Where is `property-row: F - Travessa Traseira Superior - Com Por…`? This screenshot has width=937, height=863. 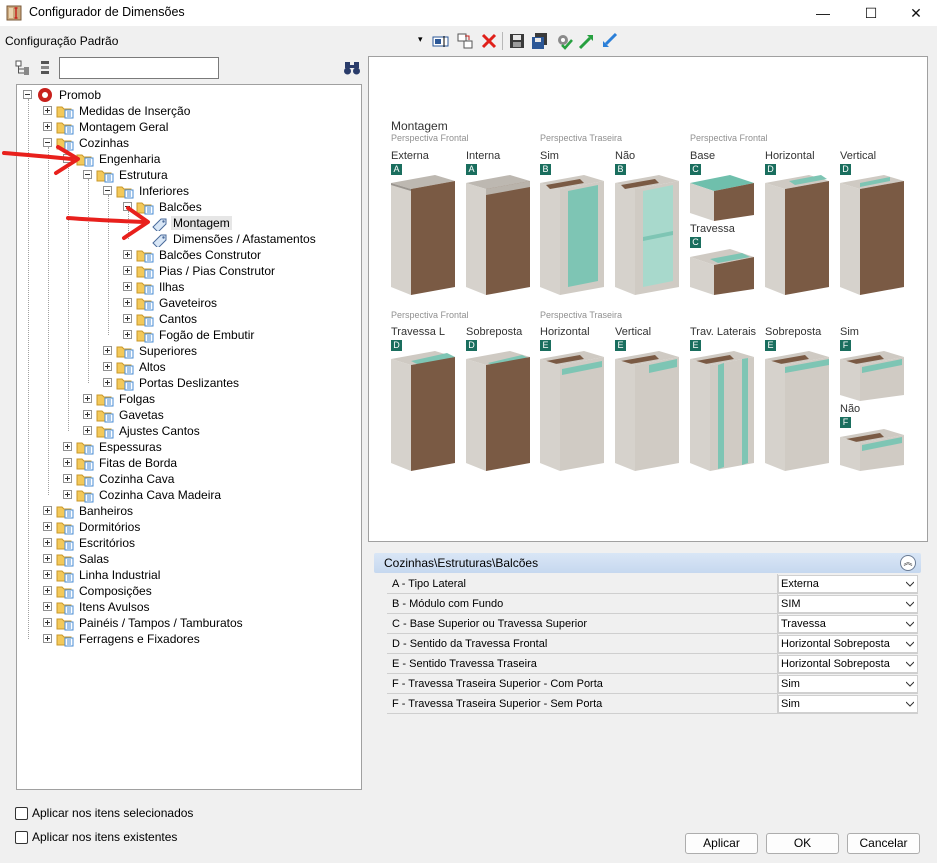
property-row: F - Travessa Traseira Superior - Com Por… is located at coordinates (652, 684).